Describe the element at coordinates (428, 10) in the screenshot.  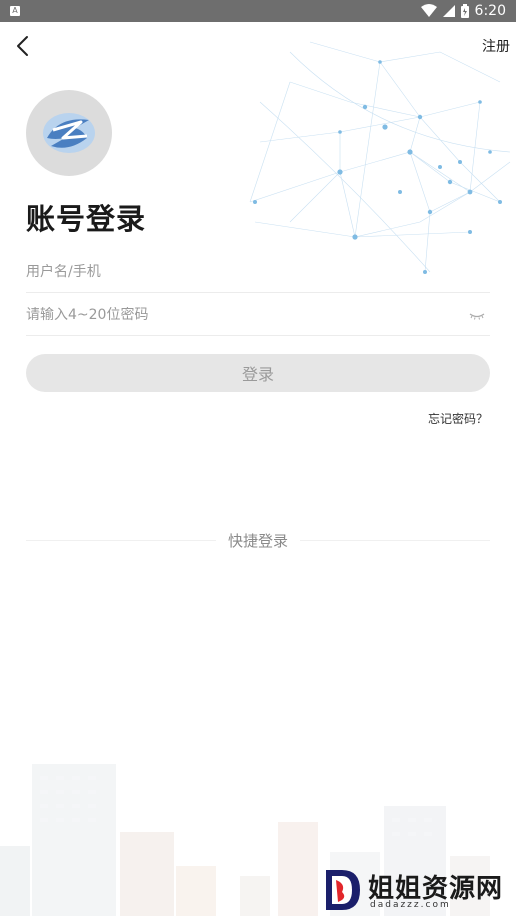
I see `wifi-icon` at that location.